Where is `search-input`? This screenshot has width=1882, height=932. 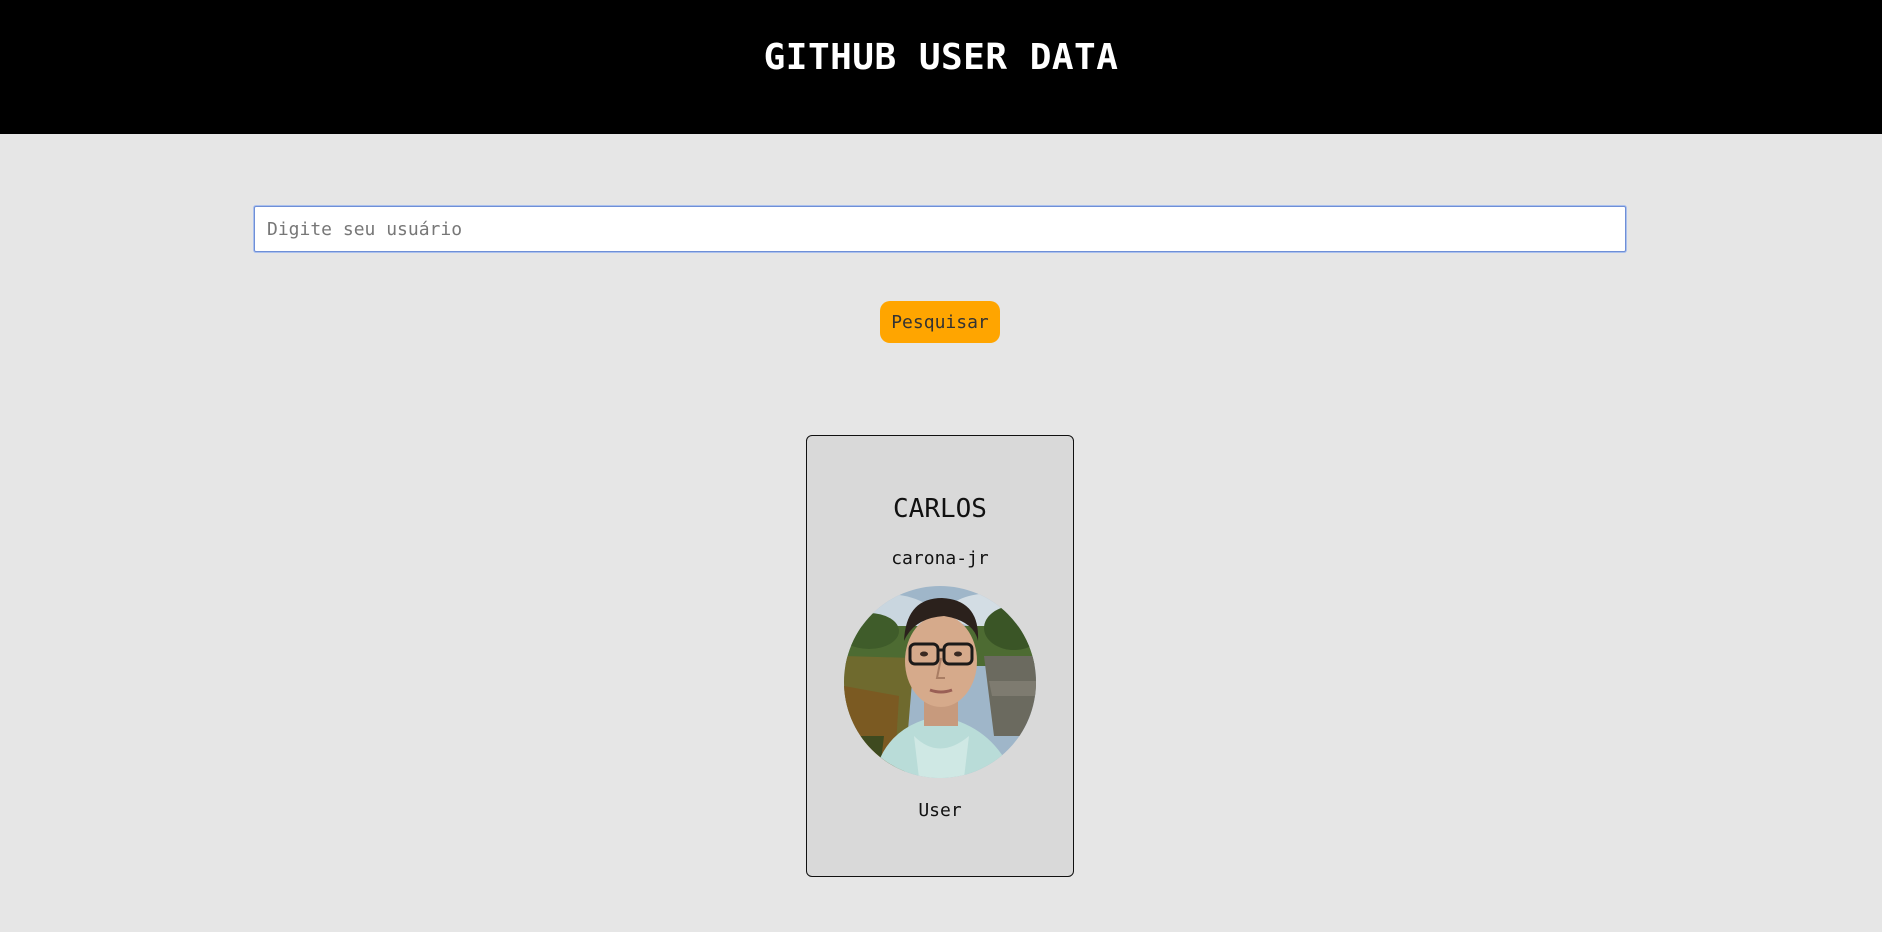
search-input is located at coordinates (940, 229).